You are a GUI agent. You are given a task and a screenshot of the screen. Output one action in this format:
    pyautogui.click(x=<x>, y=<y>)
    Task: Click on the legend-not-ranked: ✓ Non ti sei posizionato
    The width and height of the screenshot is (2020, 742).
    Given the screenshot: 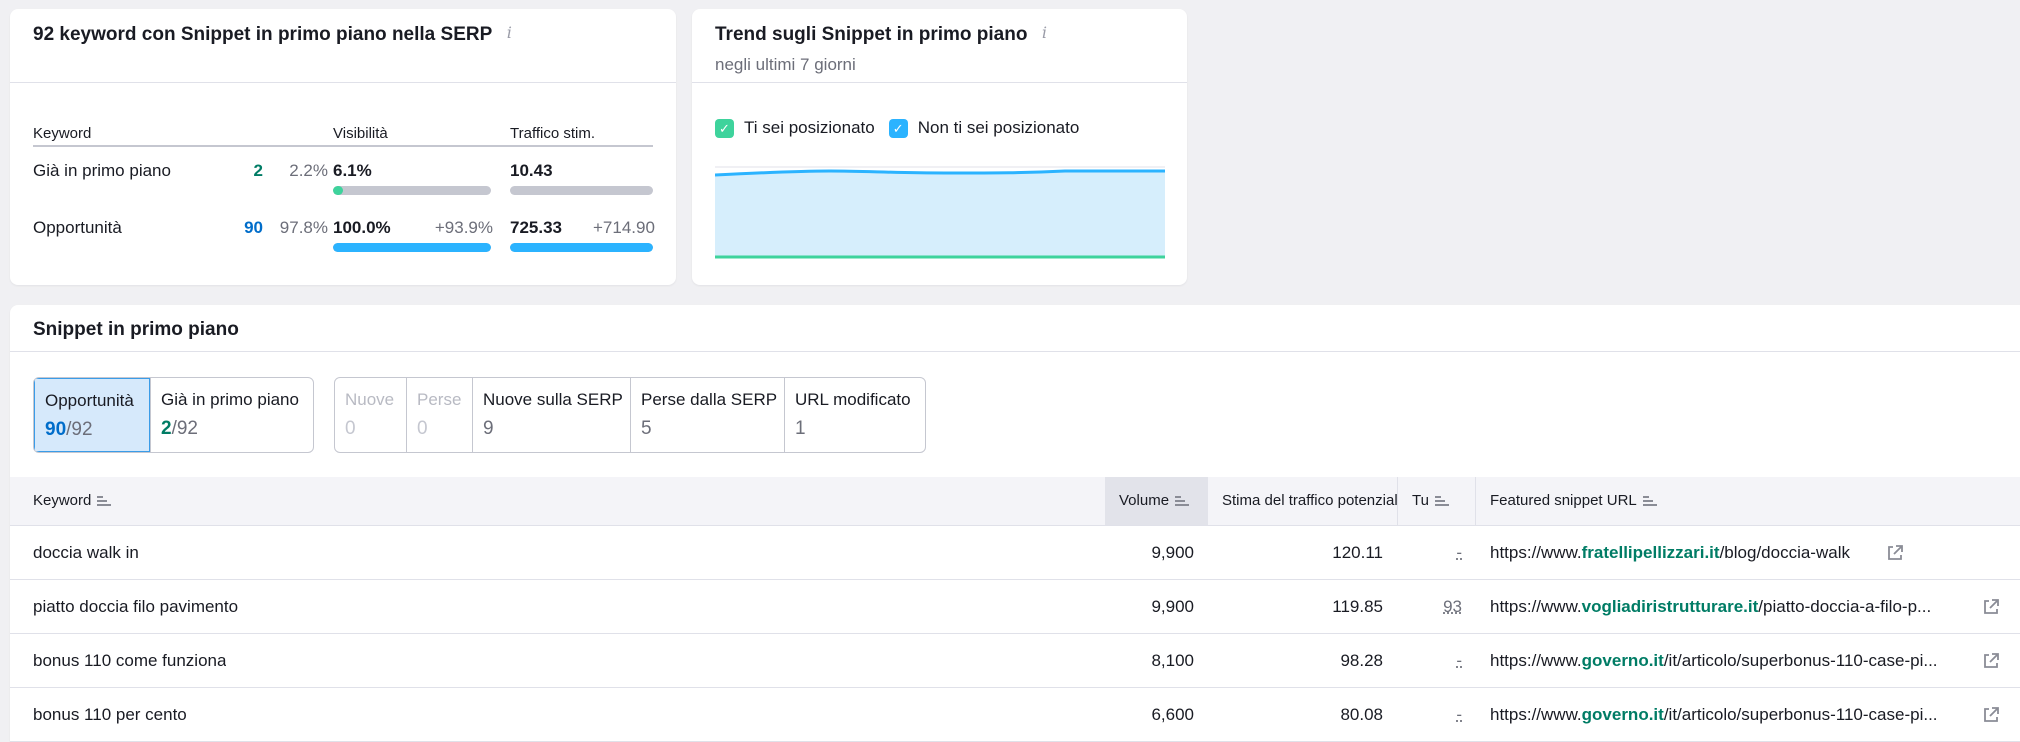 What is the action you would take?
    pyautogui.click(x=984, y=128)
    